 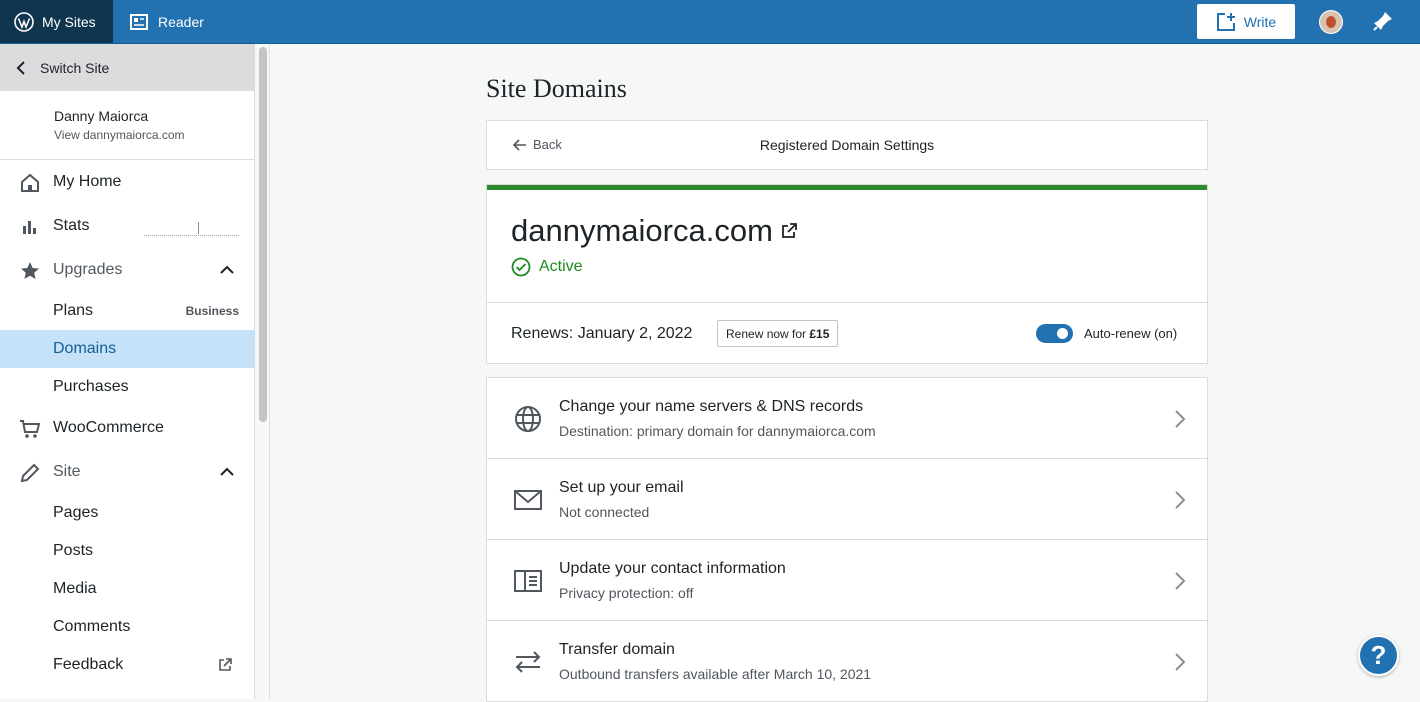 I want to click on row-description: Privacy protection: off, so click(x=626, y=593).